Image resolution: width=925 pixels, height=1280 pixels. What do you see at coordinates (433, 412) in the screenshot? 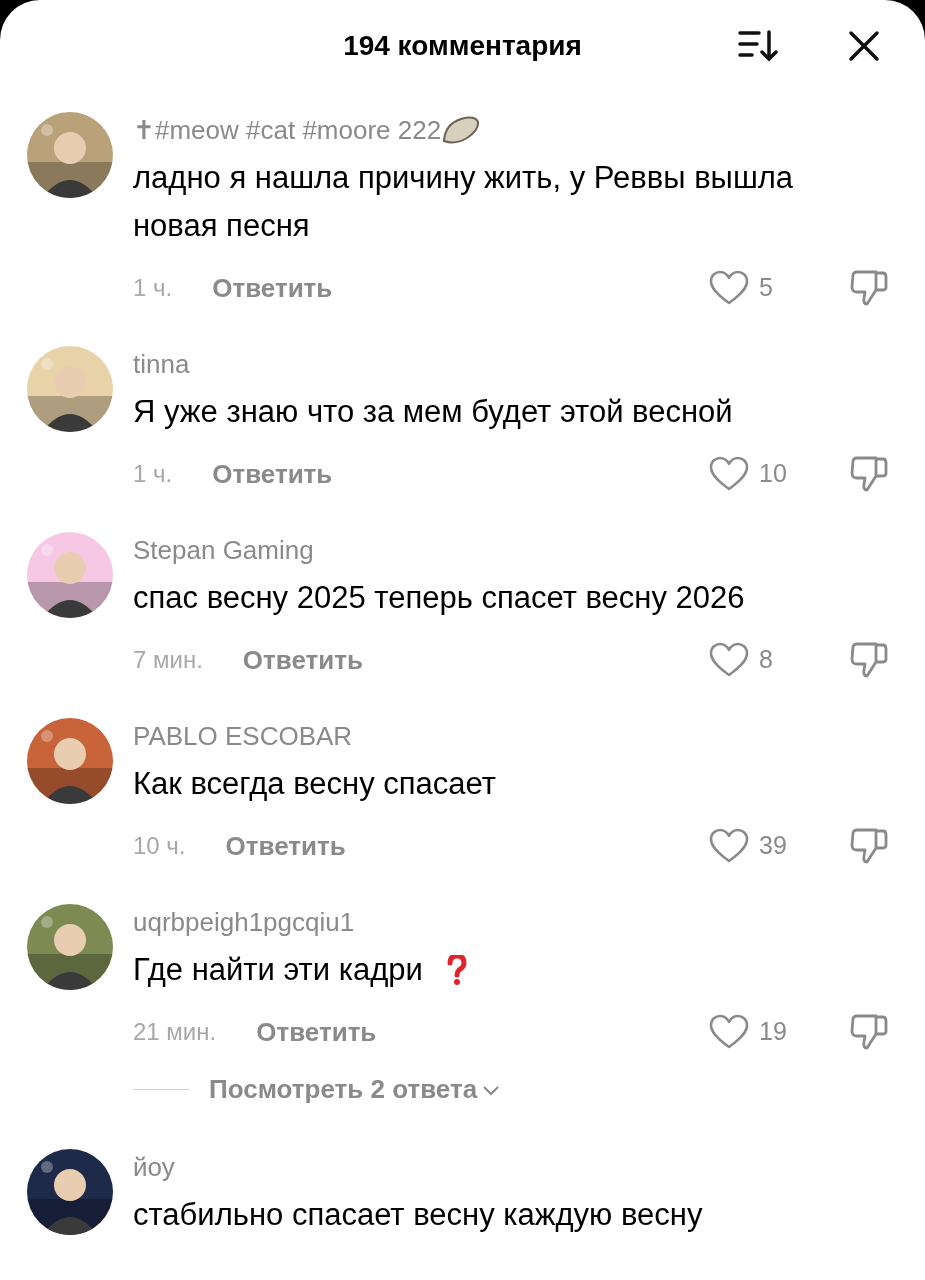
I see `comment-text: Я уже знаю что за мем будет этой весной` at bounding box center [433, 412].